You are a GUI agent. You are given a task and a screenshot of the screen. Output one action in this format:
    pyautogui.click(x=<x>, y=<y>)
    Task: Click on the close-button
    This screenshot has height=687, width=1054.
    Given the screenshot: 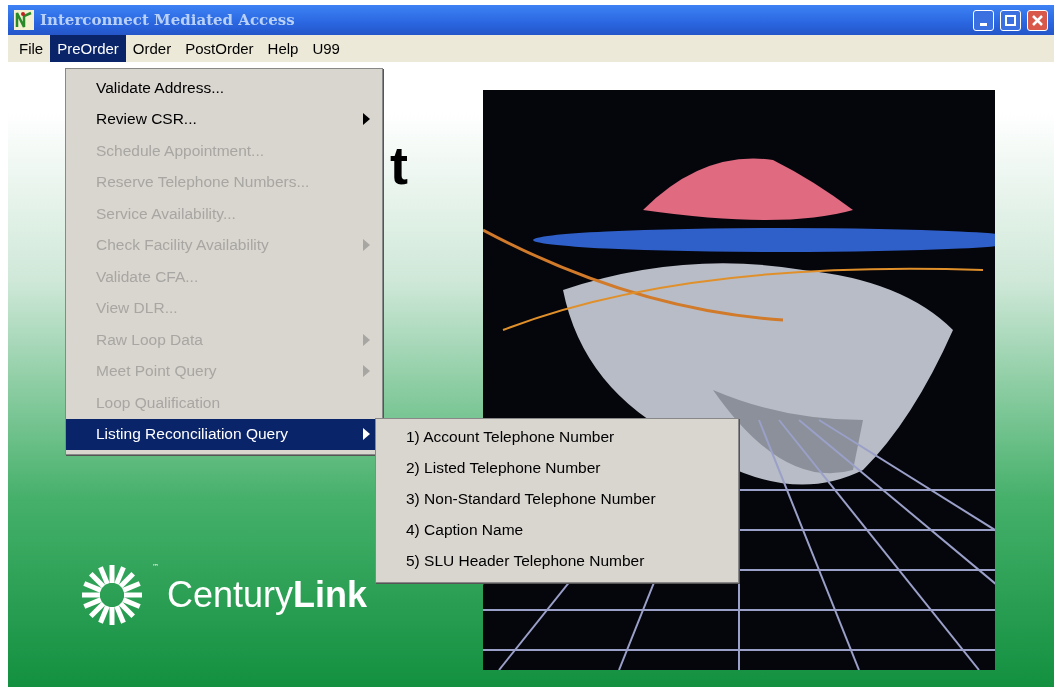 What is the action you would take?
    pyautogui.click(x=1037, y=20)
    